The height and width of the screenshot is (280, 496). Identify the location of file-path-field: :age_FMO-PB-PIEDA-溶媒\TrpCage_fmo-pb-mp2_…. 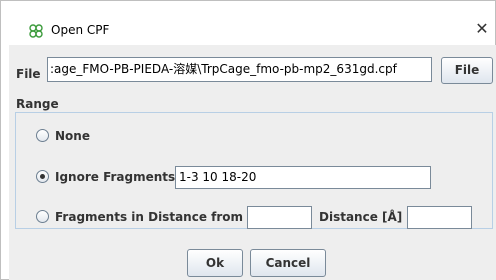
(239, 69).